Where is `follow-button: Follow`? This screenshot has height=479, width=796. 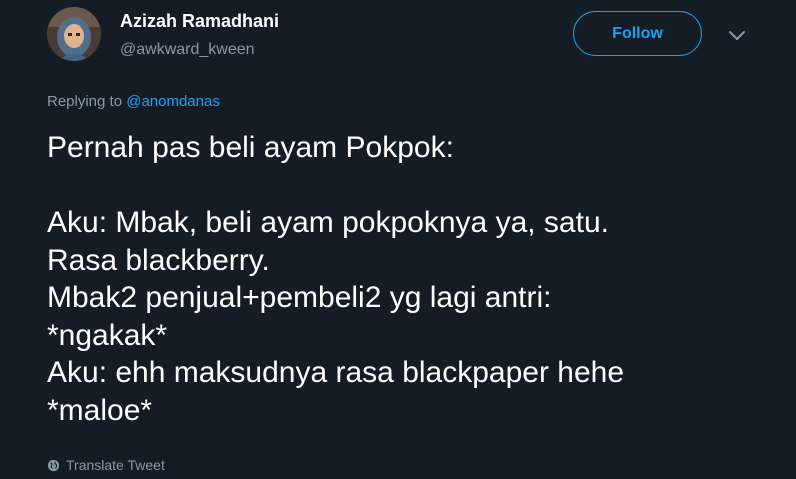
follow-button: Follow is located at coordinates (637, 33).